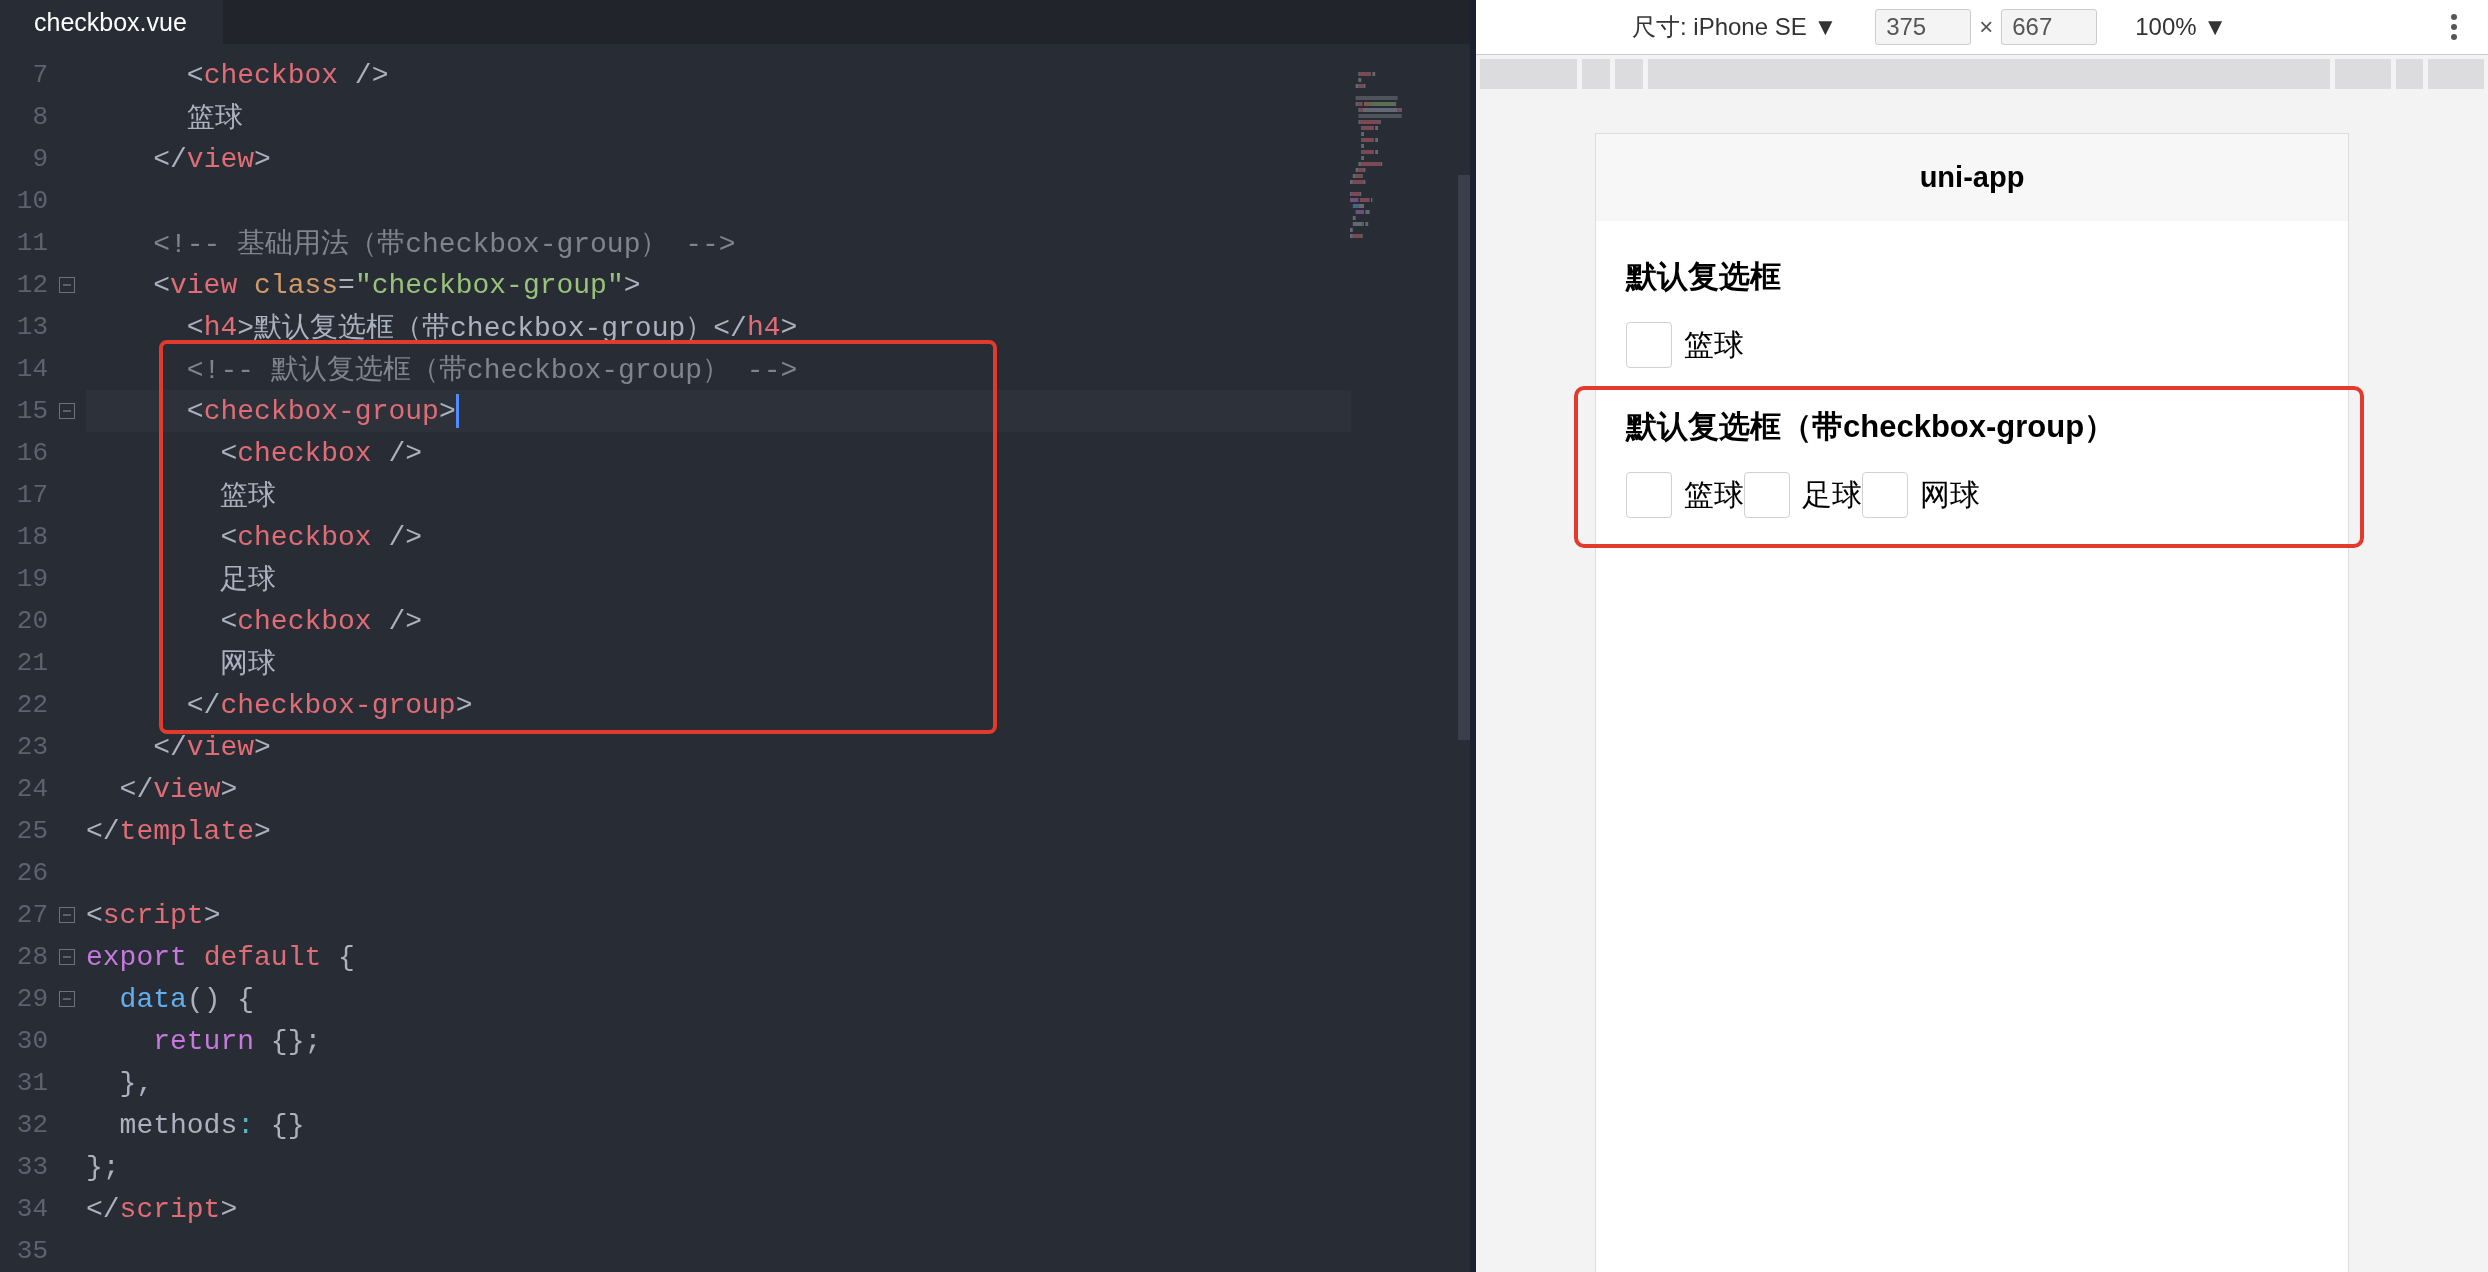  What do you see at coordinates (31, 621) in the screenshot?
I see `line-number: 20` at bounding box center [31, 621].